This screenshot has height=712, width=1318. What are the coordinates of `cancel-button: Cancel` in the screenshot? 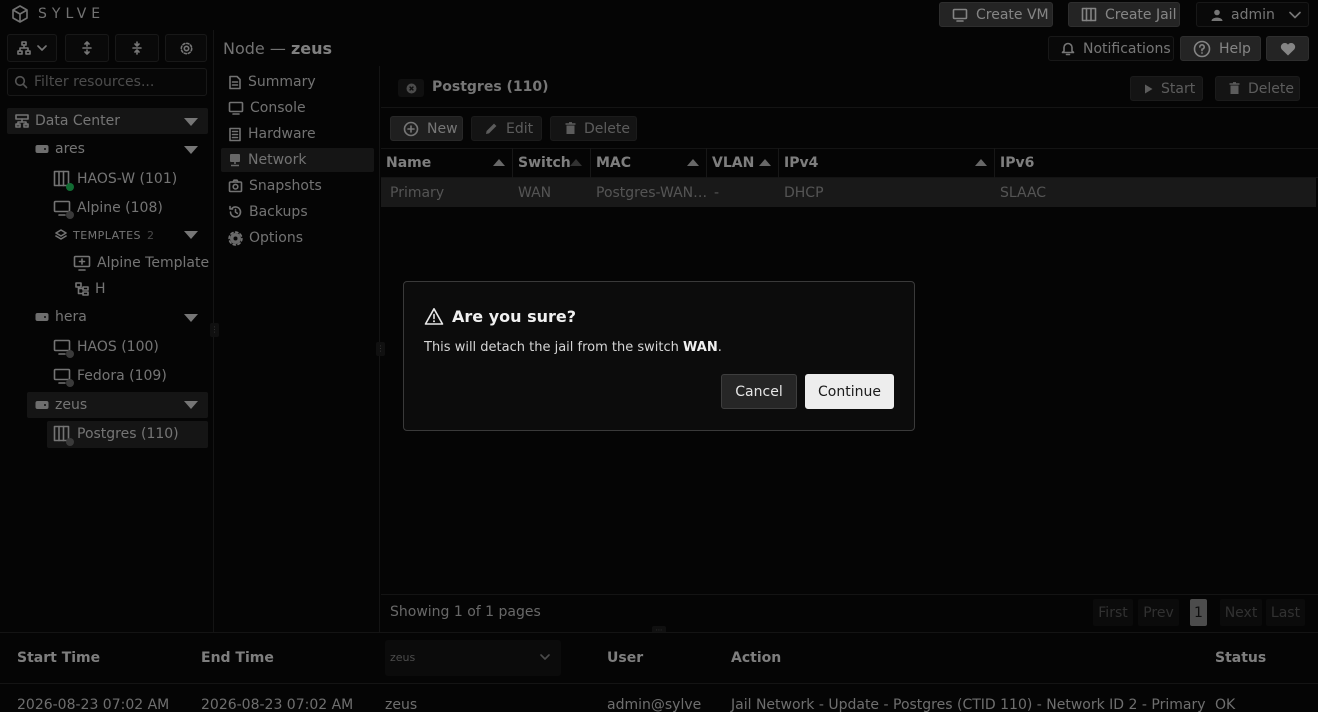 It's located at (759, 391).